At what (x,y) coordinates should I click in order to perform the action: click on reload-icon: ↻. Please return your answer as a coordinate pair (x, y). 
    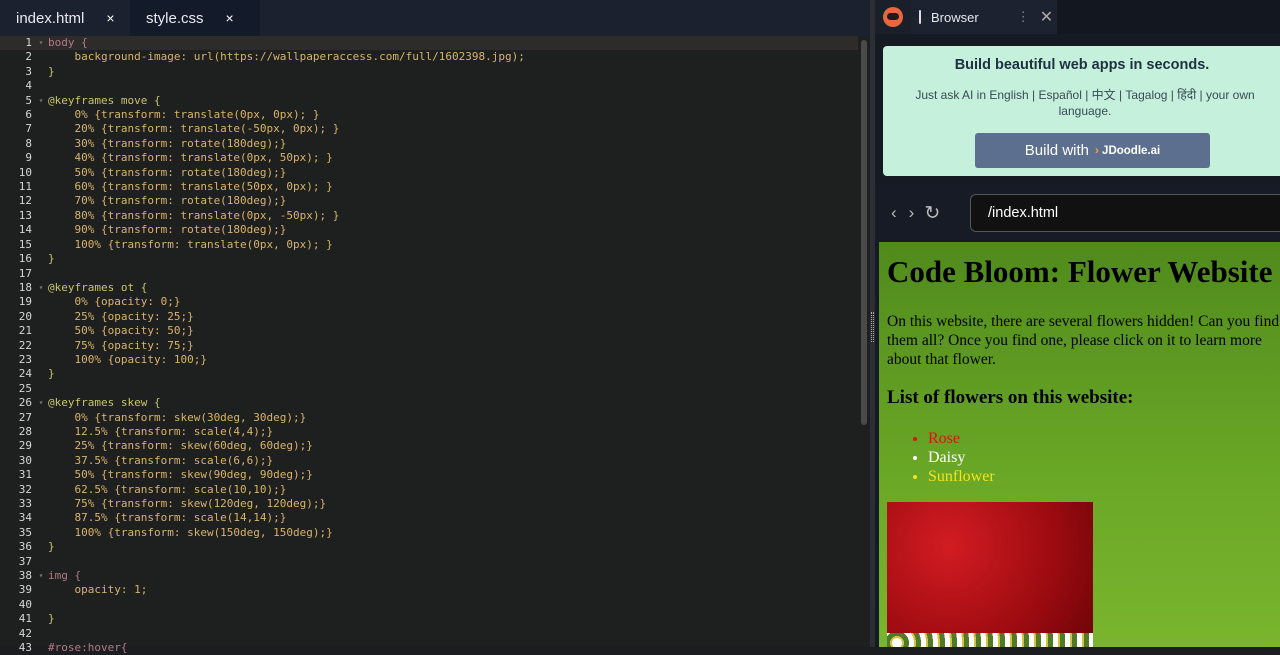
    Looking at the image, I should click on (932, 213).